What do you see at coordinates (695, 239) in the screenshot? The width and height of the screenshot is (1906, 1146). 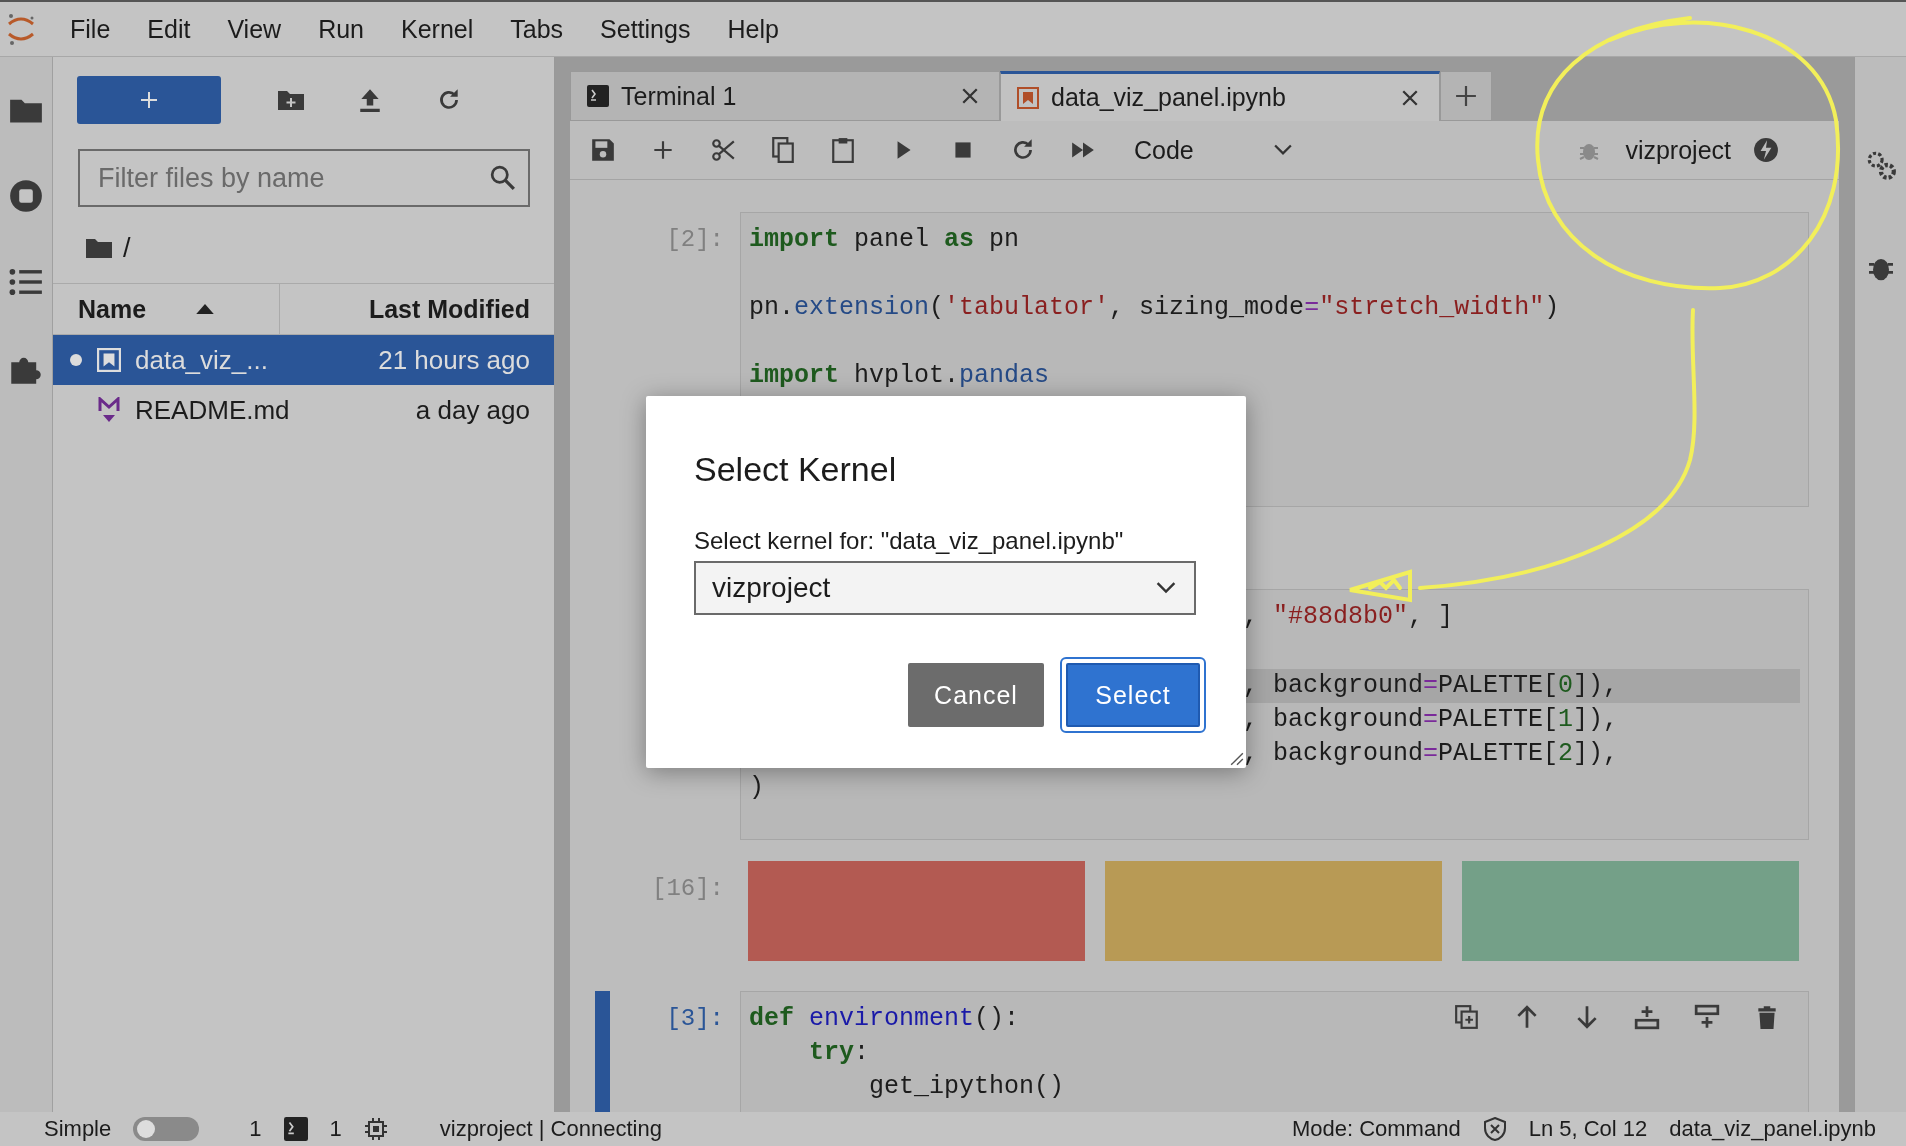 I see `execution-prompt: [2]:` at bounding box center [695, 239].